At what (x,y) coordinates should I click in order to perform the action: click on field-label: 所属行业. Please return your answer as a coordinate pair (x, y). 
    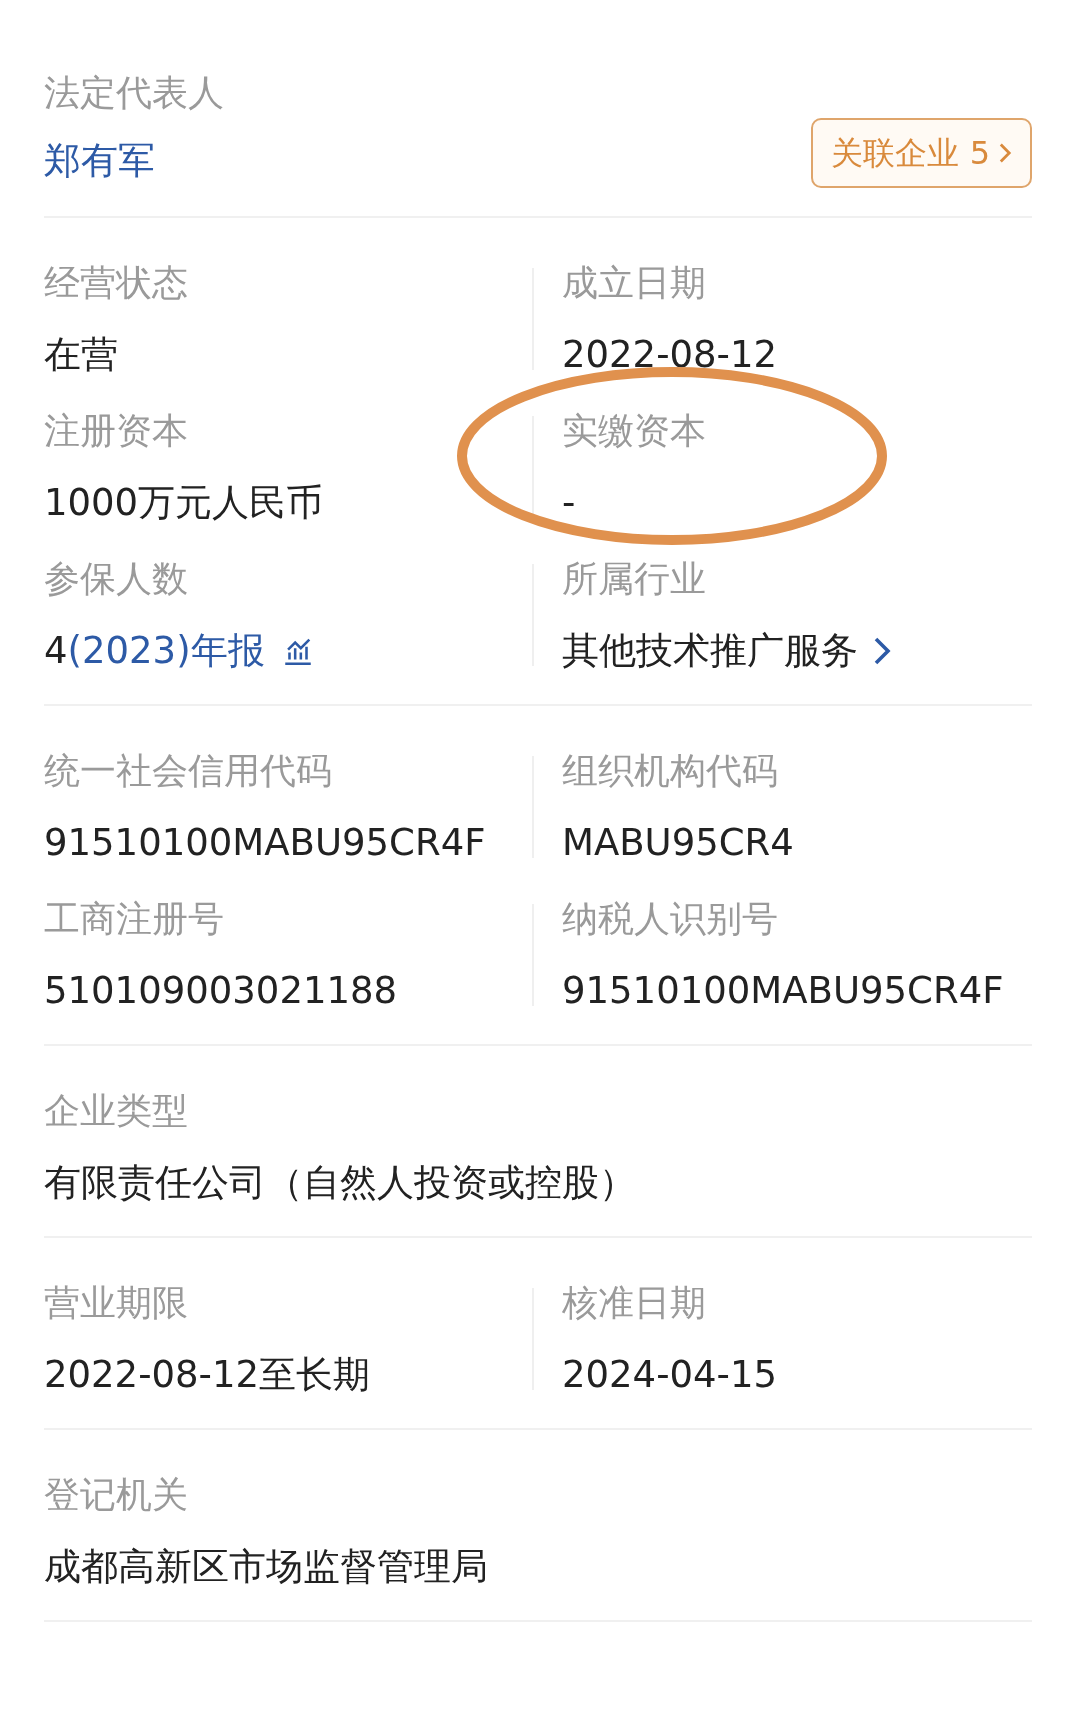
    Looking at the image, I should click on (634, 579).